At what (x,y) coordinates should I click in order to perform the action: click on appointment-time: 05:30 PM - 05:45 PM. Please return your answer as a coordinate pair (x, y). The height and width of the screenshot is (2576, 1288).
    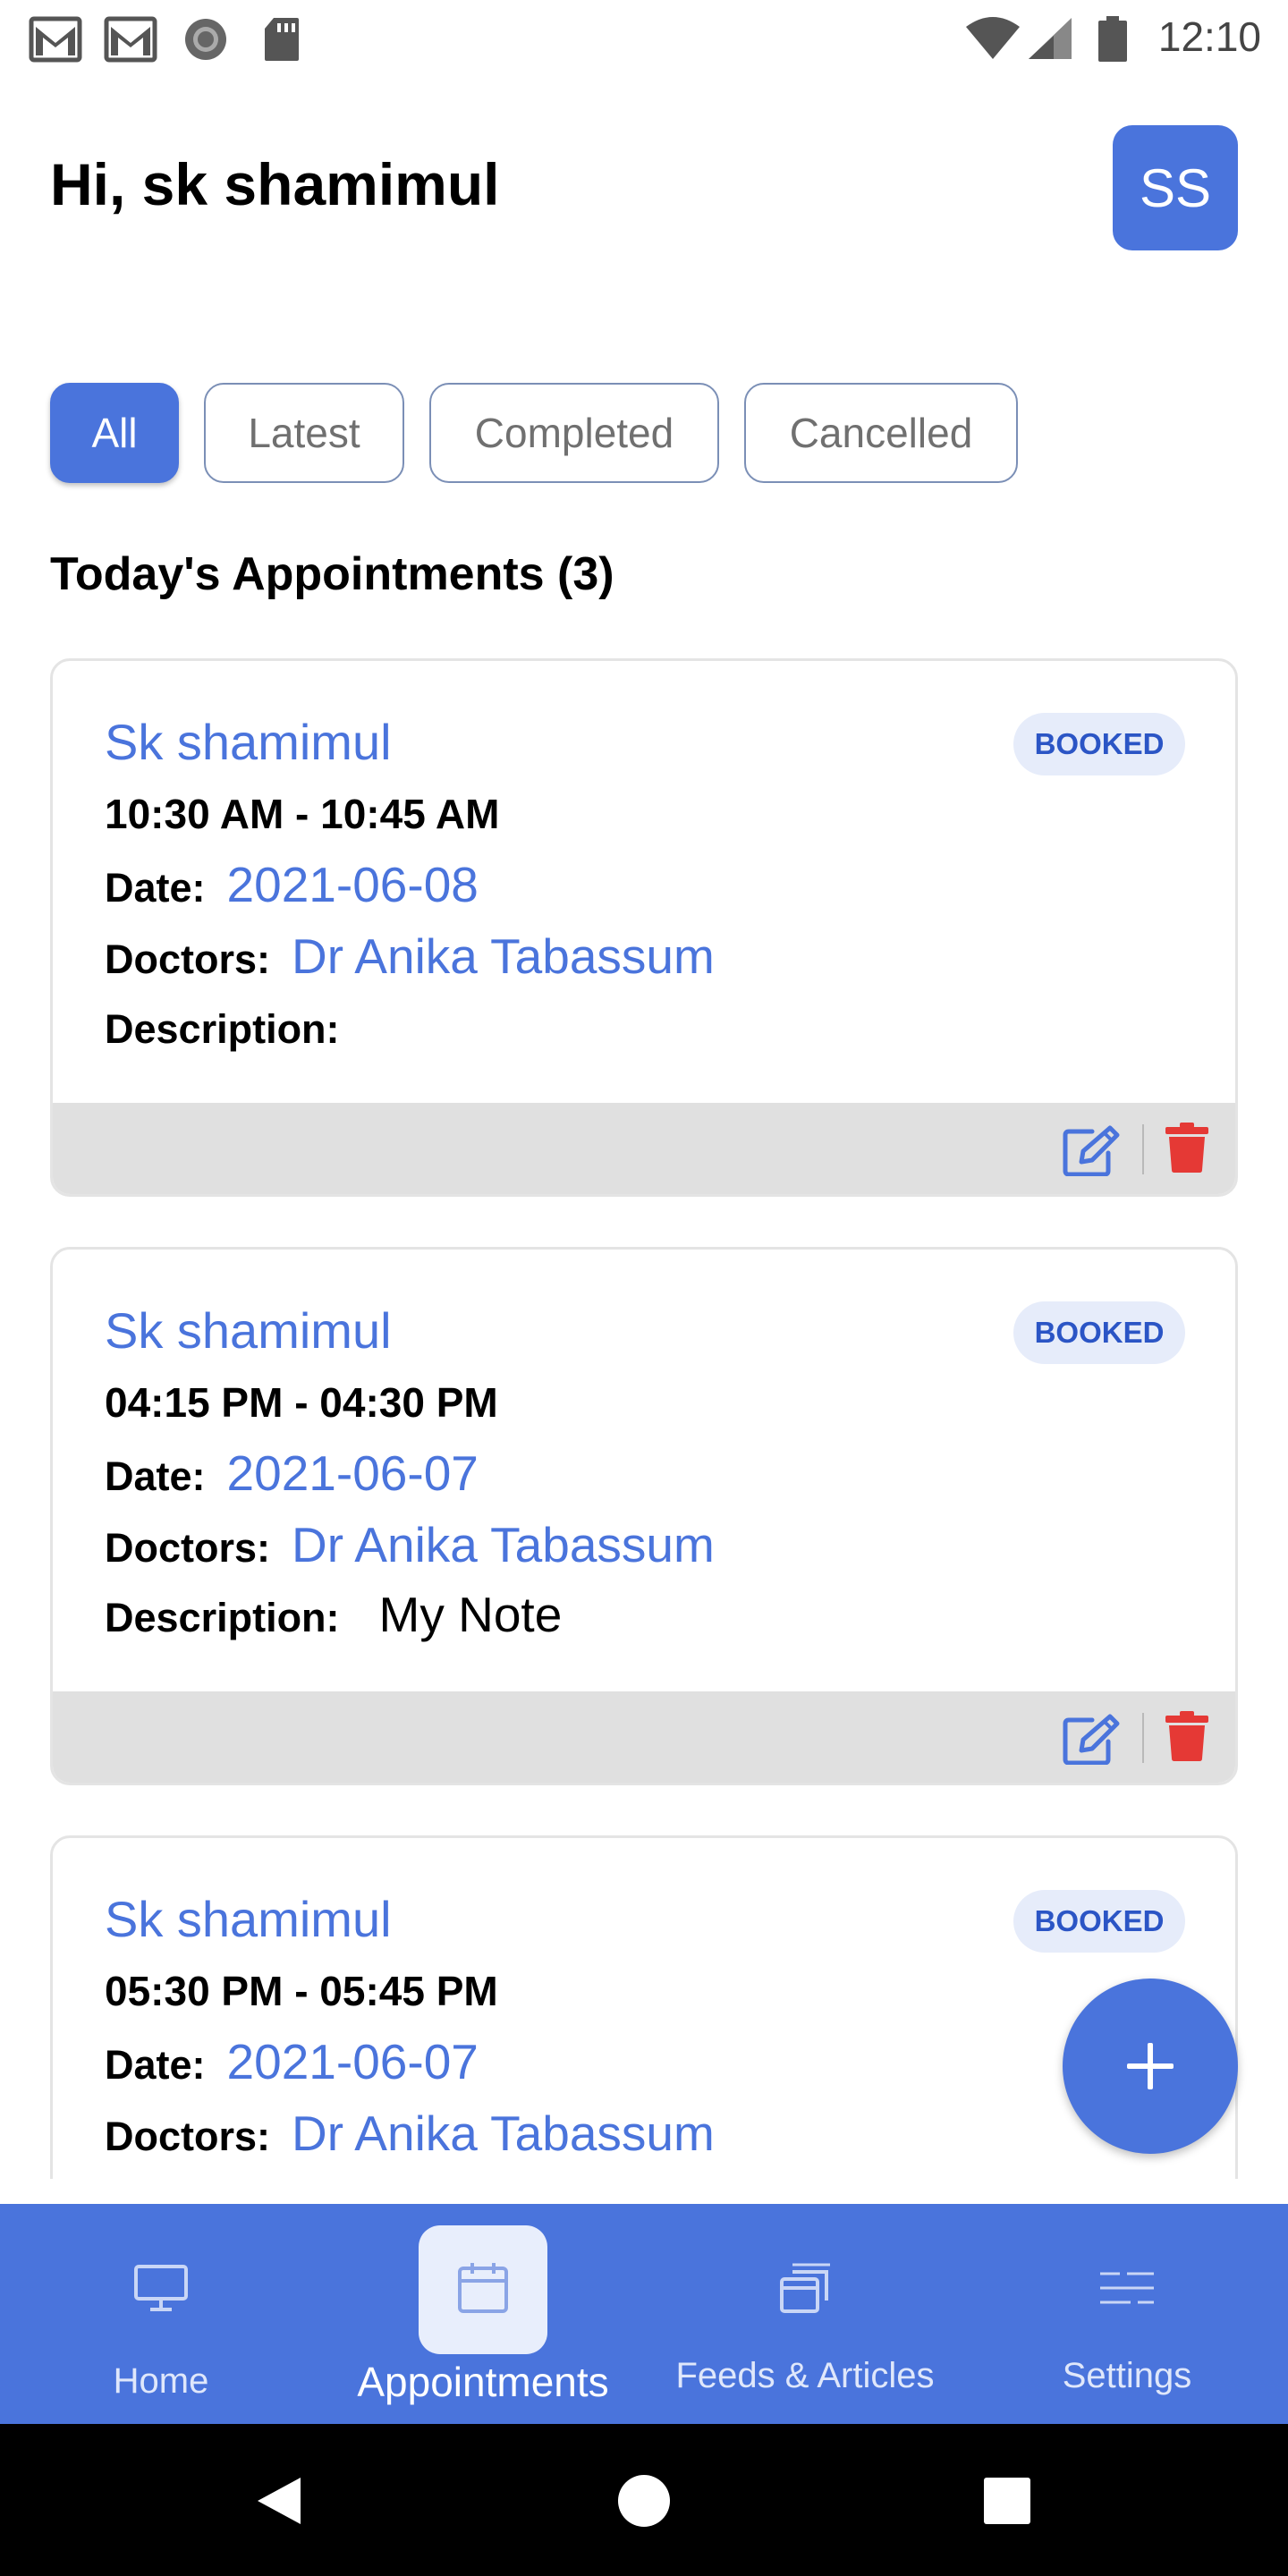
    Looking at the image, I should click on (301, 1991).